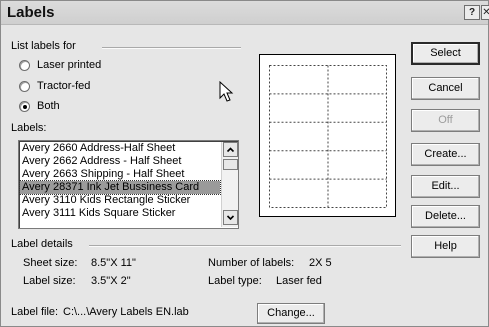 The width and height of the screenshot is (489, 327). What do you see at coordinates (226, 91) in the screenshot?
I see `mouse-pointer-icon` at bounding box center [226, 91].